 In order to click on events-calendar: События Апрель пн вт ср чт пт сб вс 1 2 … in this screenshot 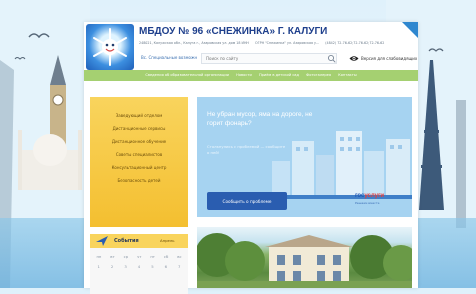, I will do `click(139, 264)`.